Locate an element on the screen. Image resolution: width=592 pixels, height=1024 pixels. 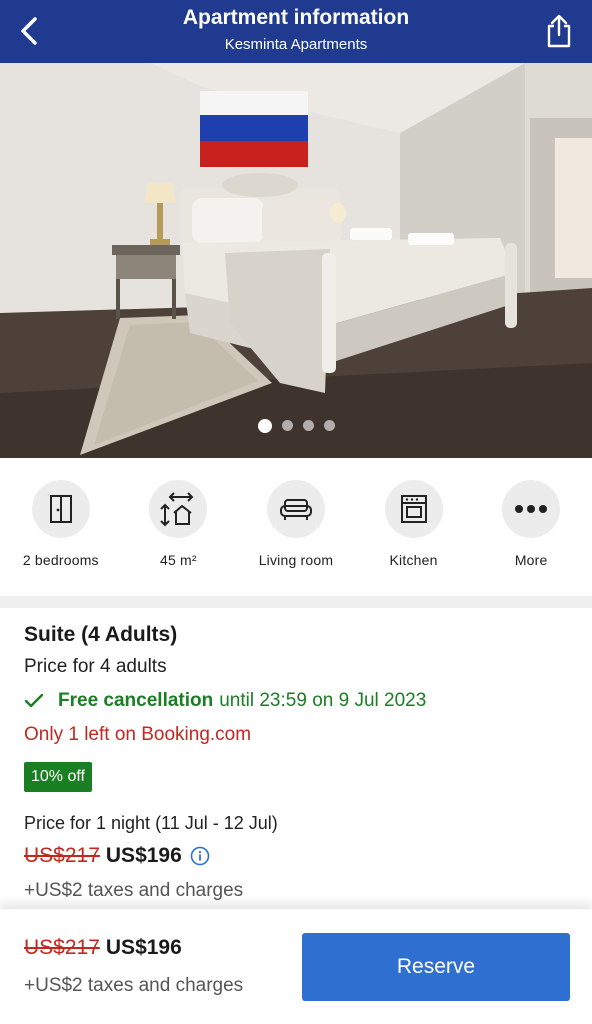
cancellation-label: Free cancellation is located at coordinates (136, 700).